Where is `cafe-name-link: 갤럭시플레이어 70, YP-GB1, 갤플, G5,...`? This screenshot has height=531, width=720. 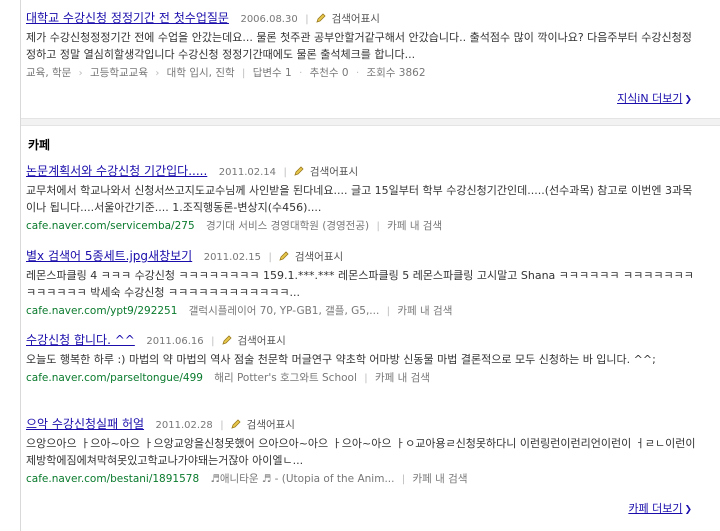
cafe-name-link: 갤럭시플레이어 70, YP-GB1, 갤플, G5,... is located at coordinates (284, 311).